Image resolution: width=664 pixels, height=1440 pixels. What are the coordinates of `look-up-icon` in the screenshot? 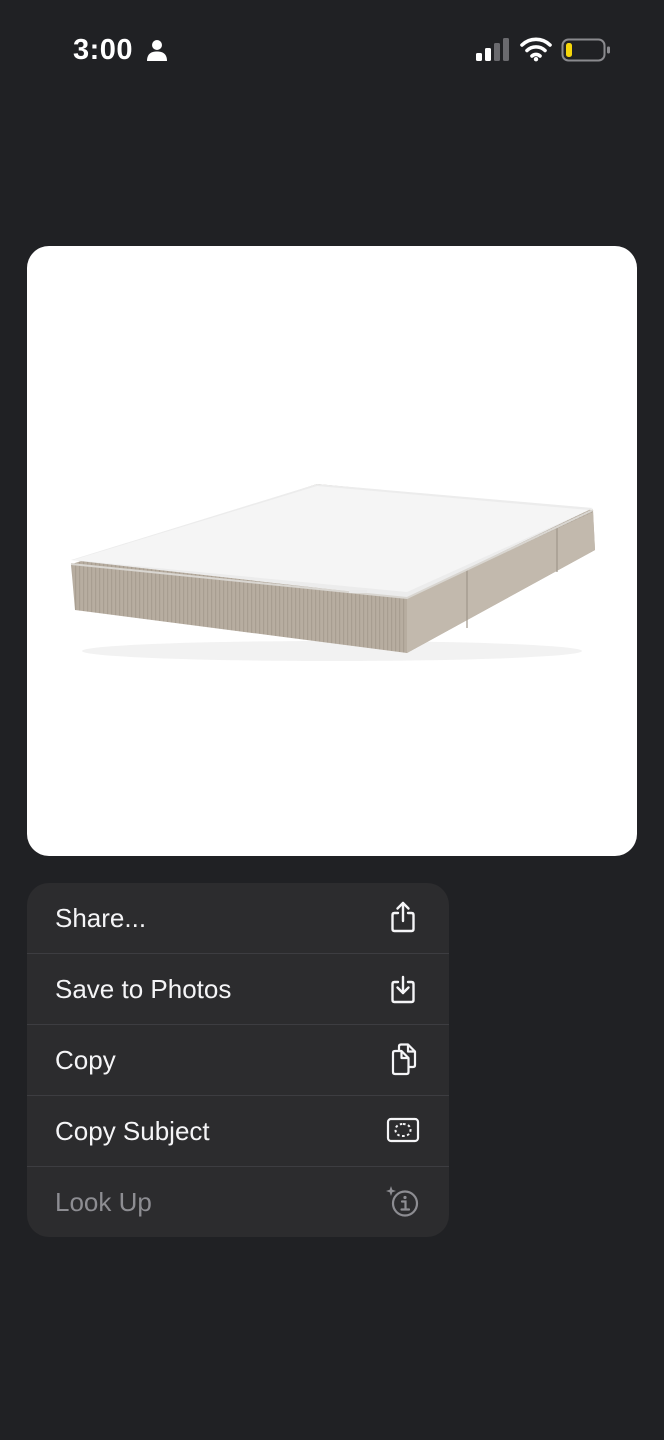 It's located at (402, 1201).